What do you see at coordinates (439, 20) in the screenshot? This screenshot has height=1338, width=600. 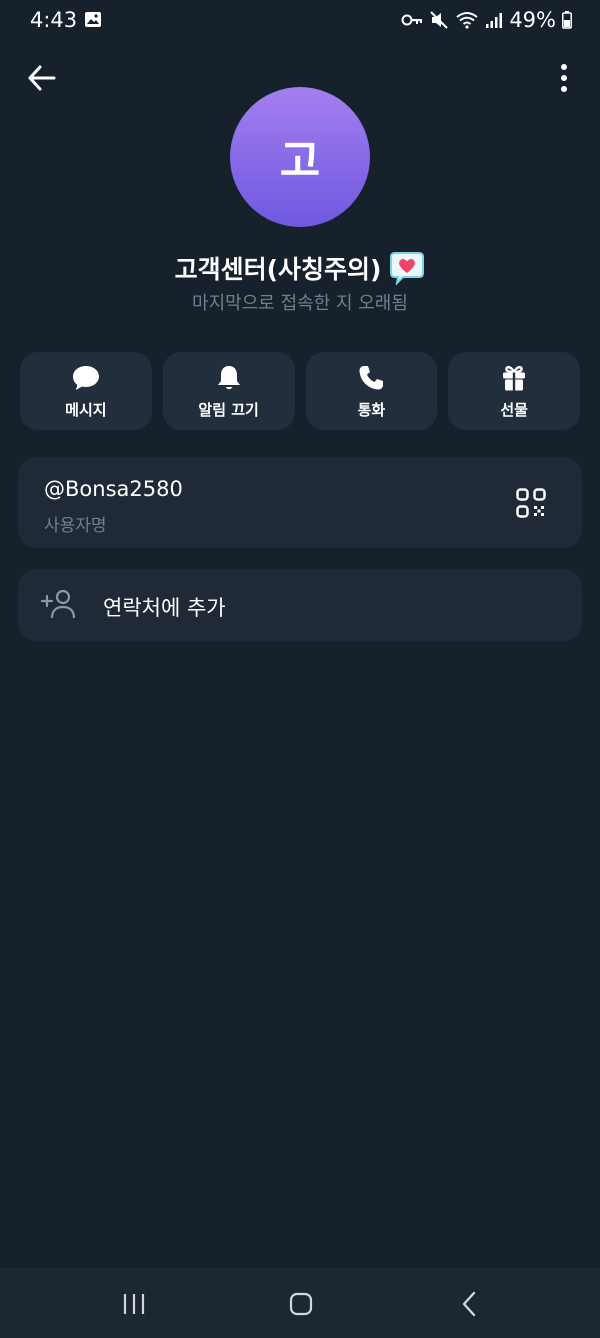 I see `mute-icon` at bounding box center [439, 20].